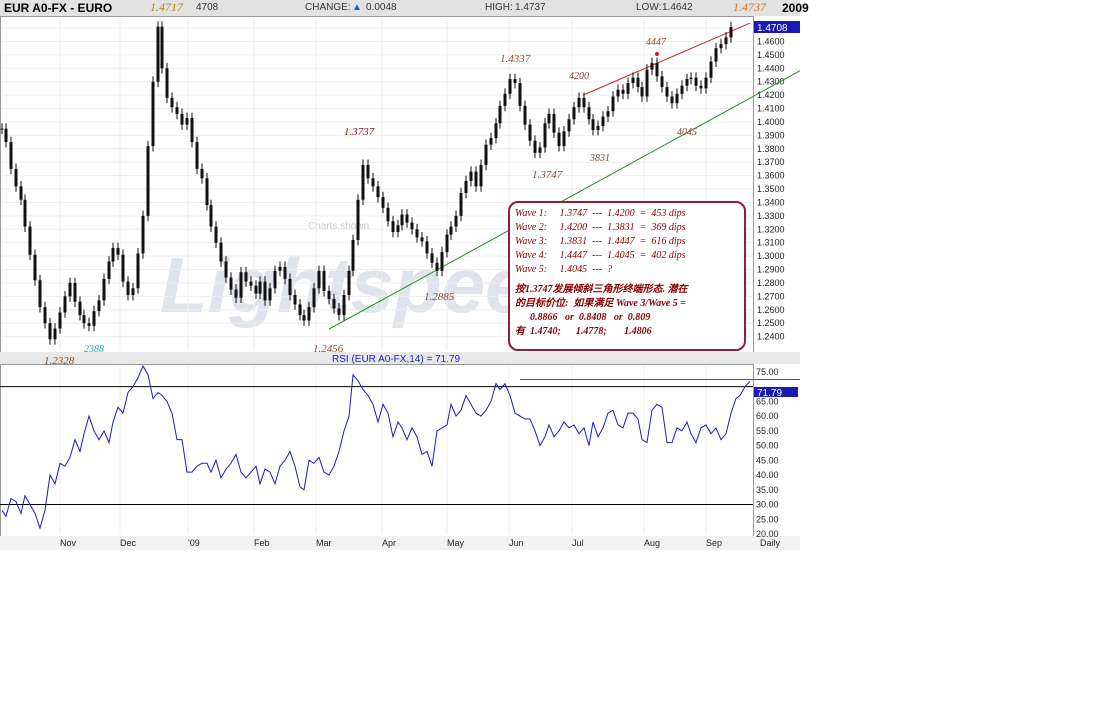  What do you see at coordinates (771, 135) in the screenshot?
I see `price-tick-label: 1.3900` at bounding box center [771, 135].